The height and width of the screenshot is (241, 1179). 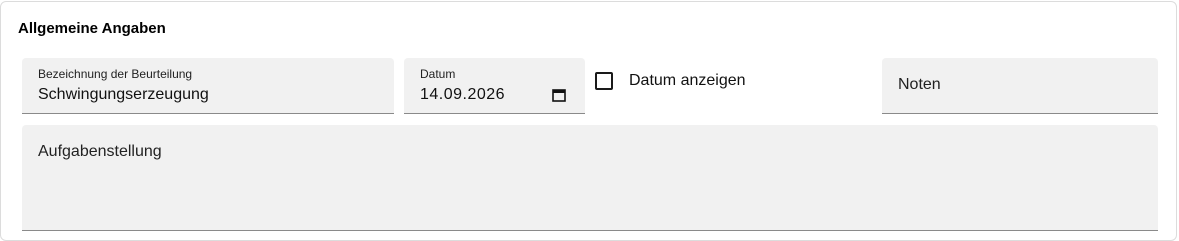 What do you see at coordinates (115, 74) in the screenshot?
I see `assessment-name-label: Bezeichnung der Beurteilung` at bounding box center [115, 74].